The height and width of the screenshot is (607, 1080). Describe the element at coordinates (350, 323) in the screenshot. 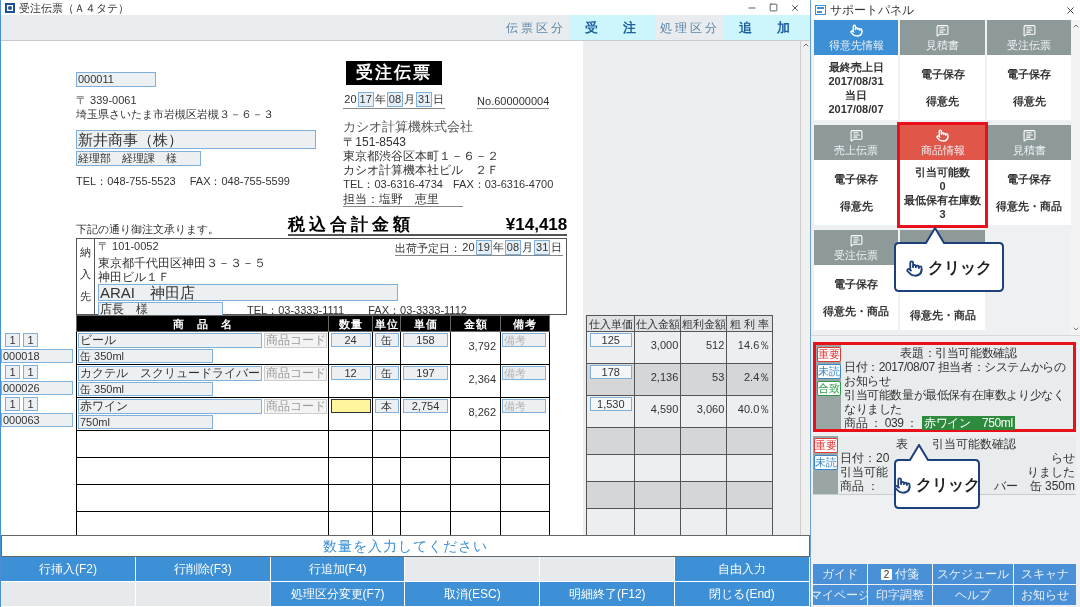

I see `column-header: 数量` at that location.